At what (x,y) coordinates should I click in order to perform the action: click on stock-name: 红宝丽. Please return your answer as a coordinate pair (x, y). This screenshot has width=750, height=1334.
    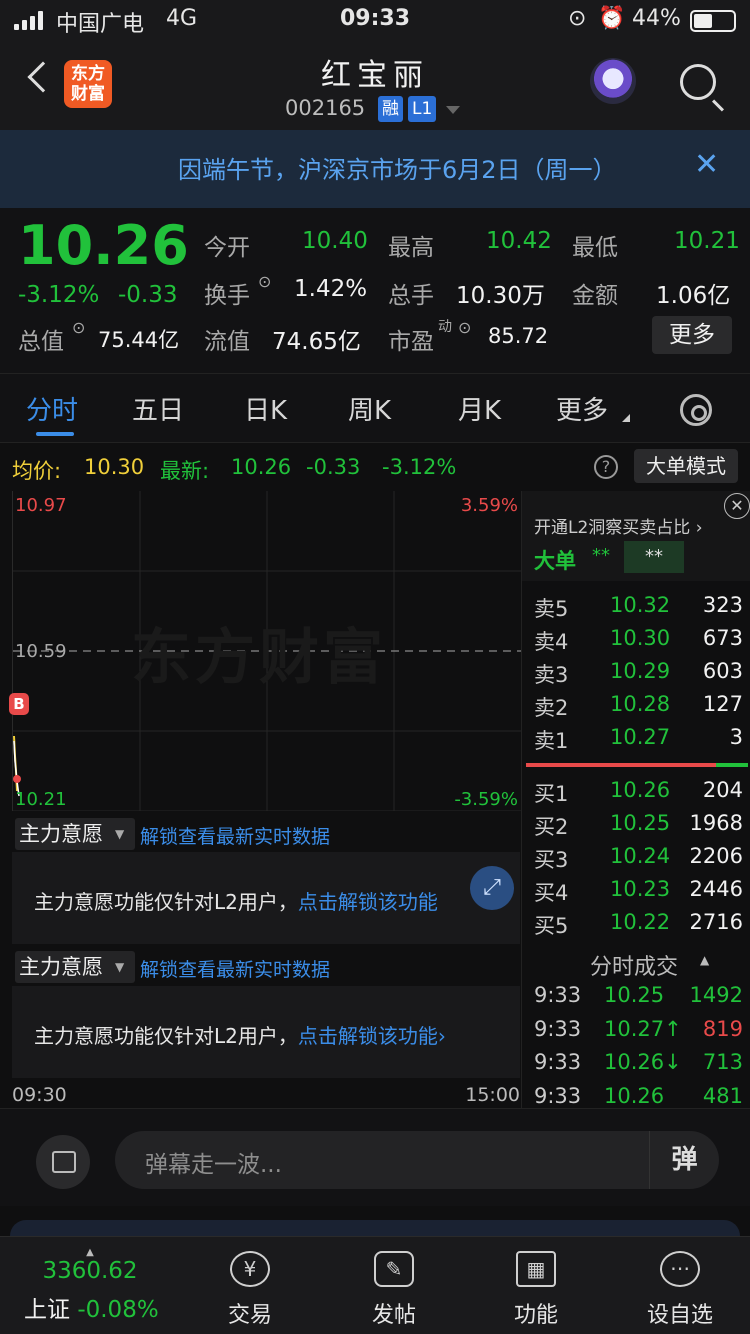
    Looking at the image, I should click on (375, 75).